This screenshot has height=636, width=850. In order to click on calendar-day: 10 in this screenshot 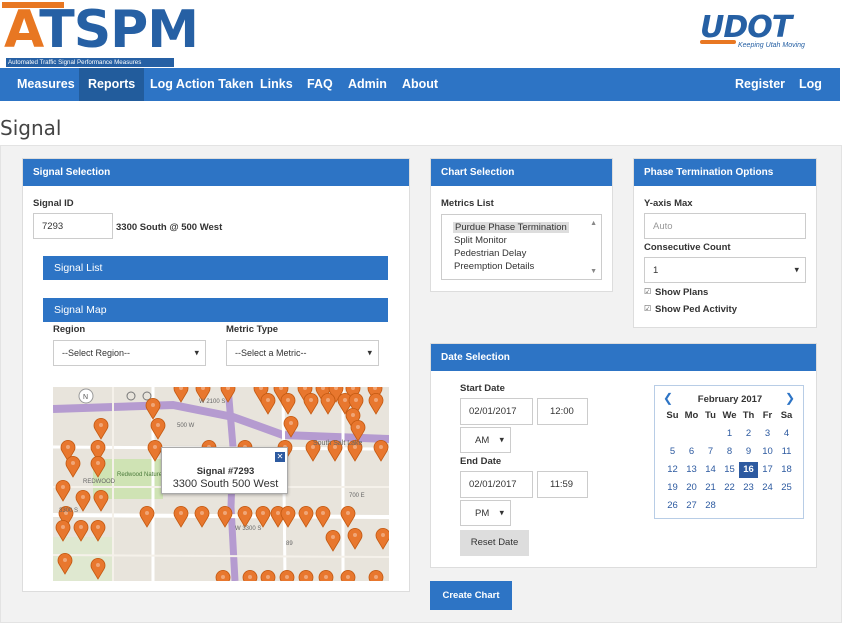, I will do `click(767, 452)`.